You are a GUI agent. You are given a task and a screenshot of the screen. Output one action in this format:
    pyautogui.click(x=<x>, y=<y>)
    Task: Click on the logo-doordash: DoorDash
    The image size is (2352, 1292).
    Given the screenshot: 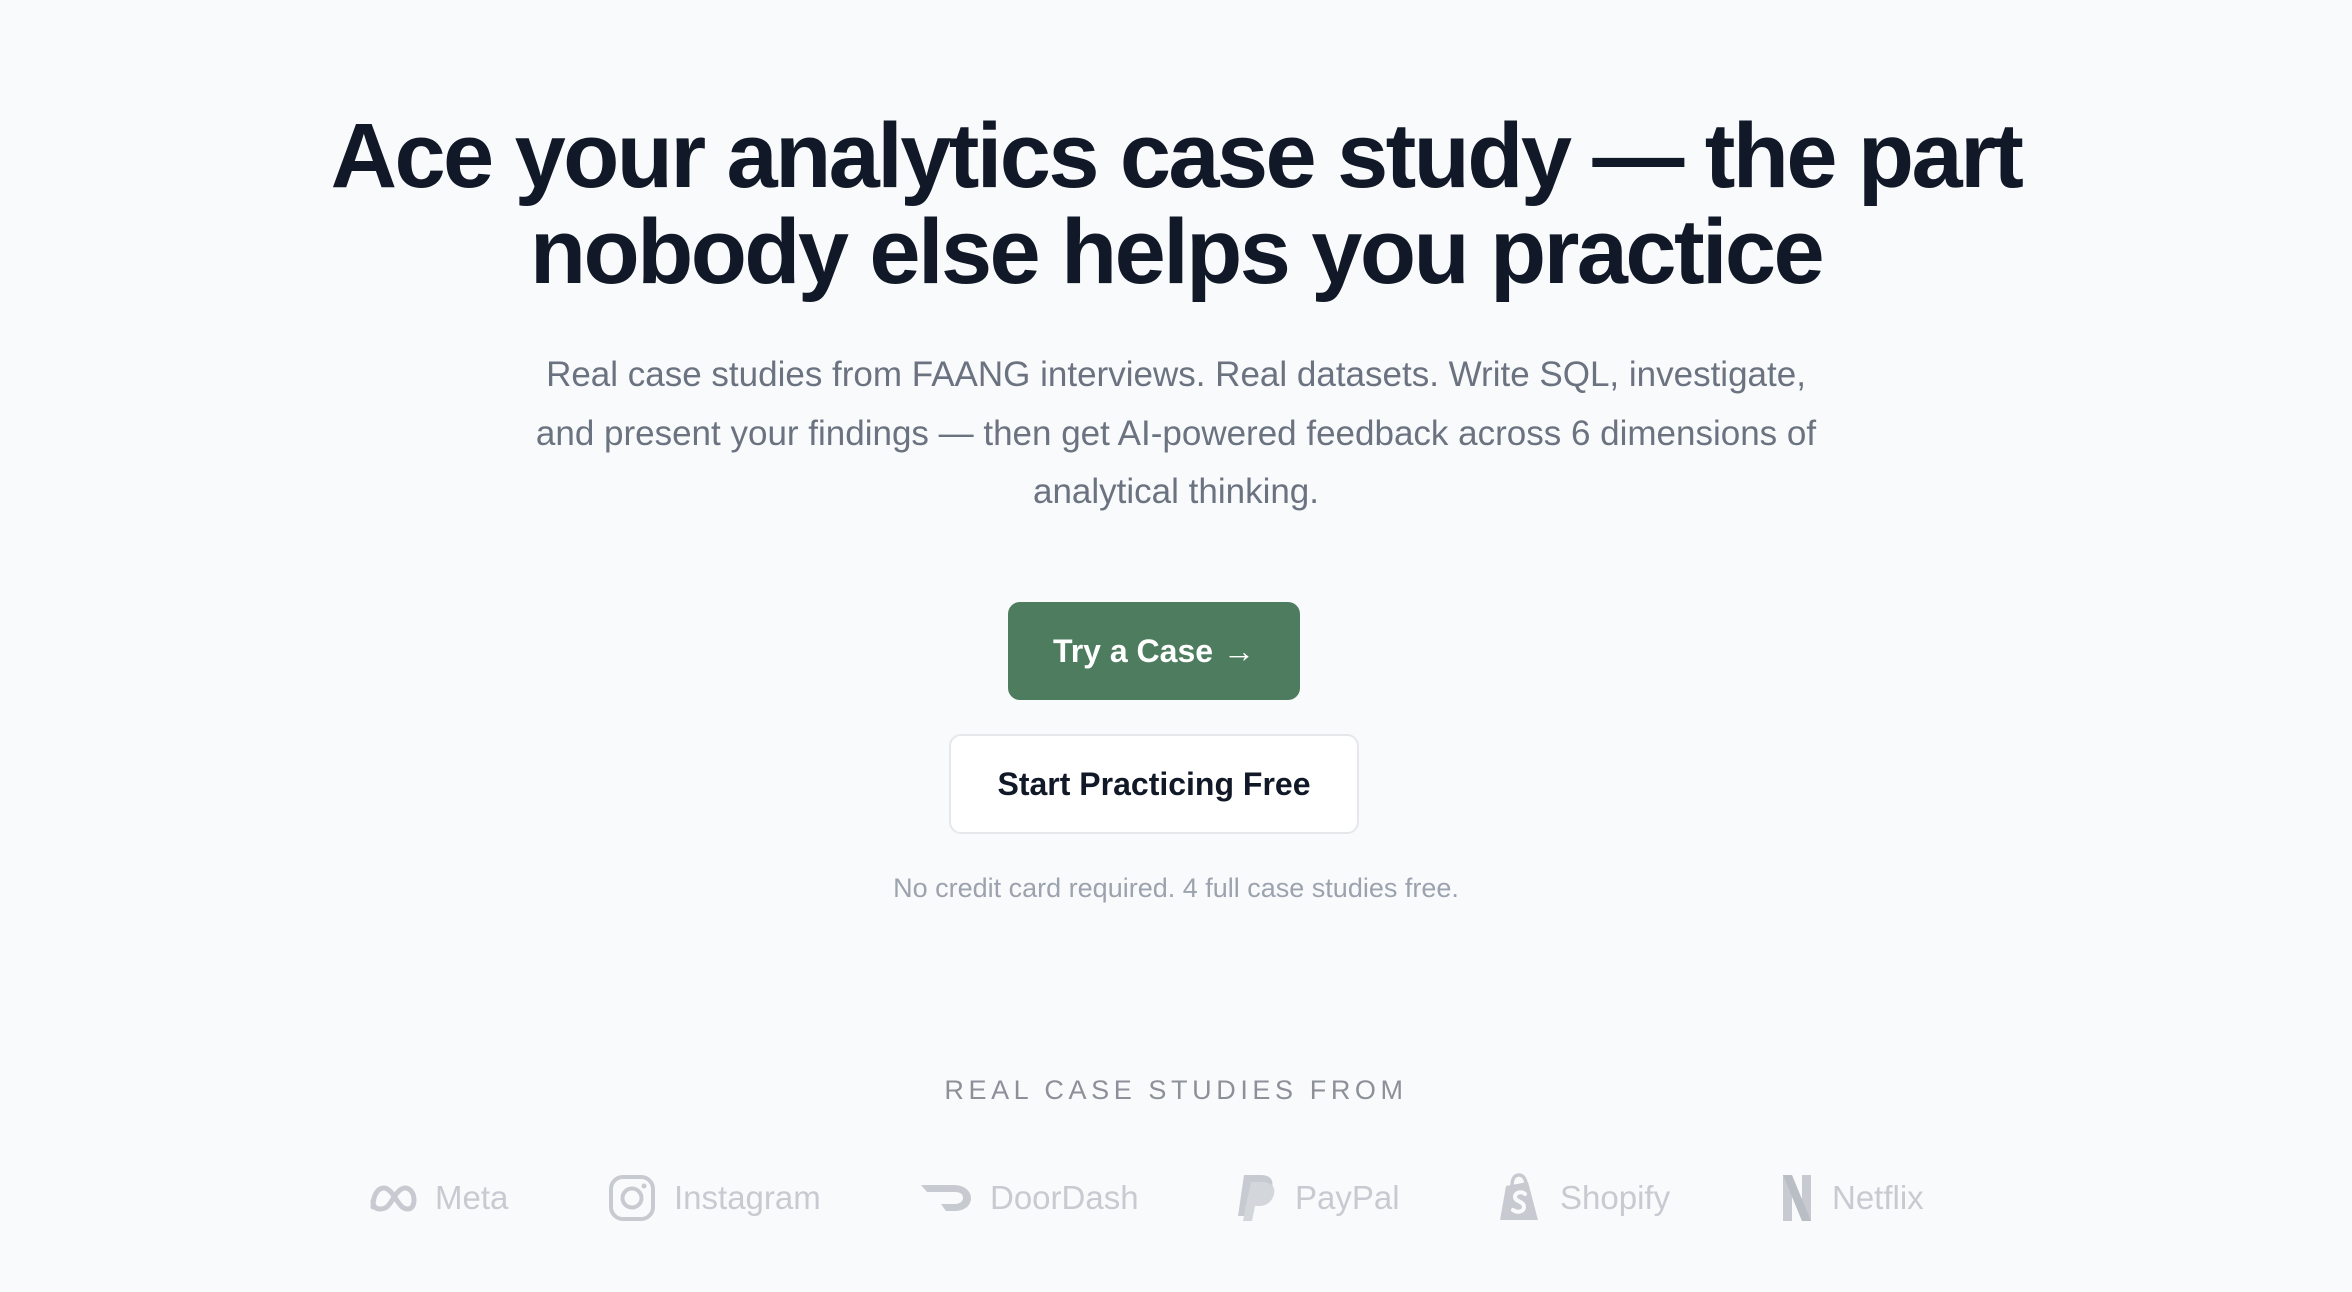 What is the action you would take?
    pyautogui.click(x=1029, y=1198)
    